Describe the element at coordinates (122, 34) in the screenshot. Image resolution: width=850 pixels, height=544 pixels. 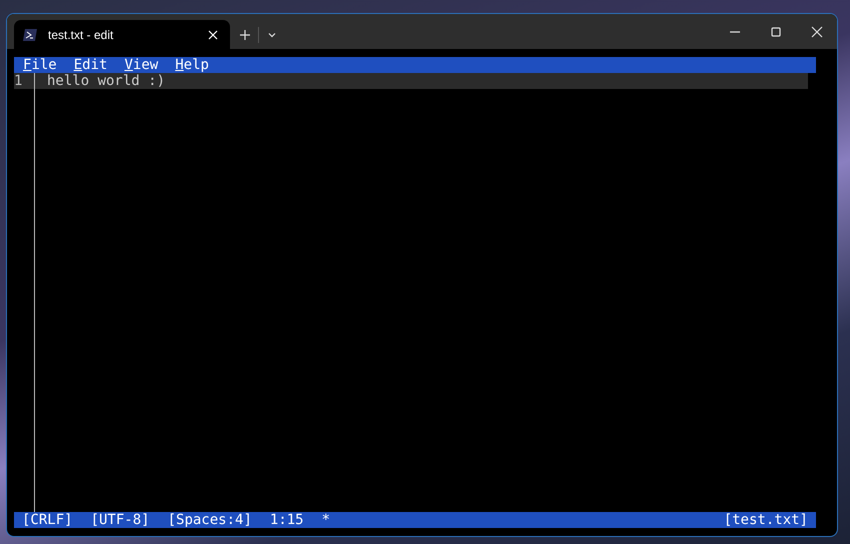
I see `terminal-tab: test.txt - edit` at that location.